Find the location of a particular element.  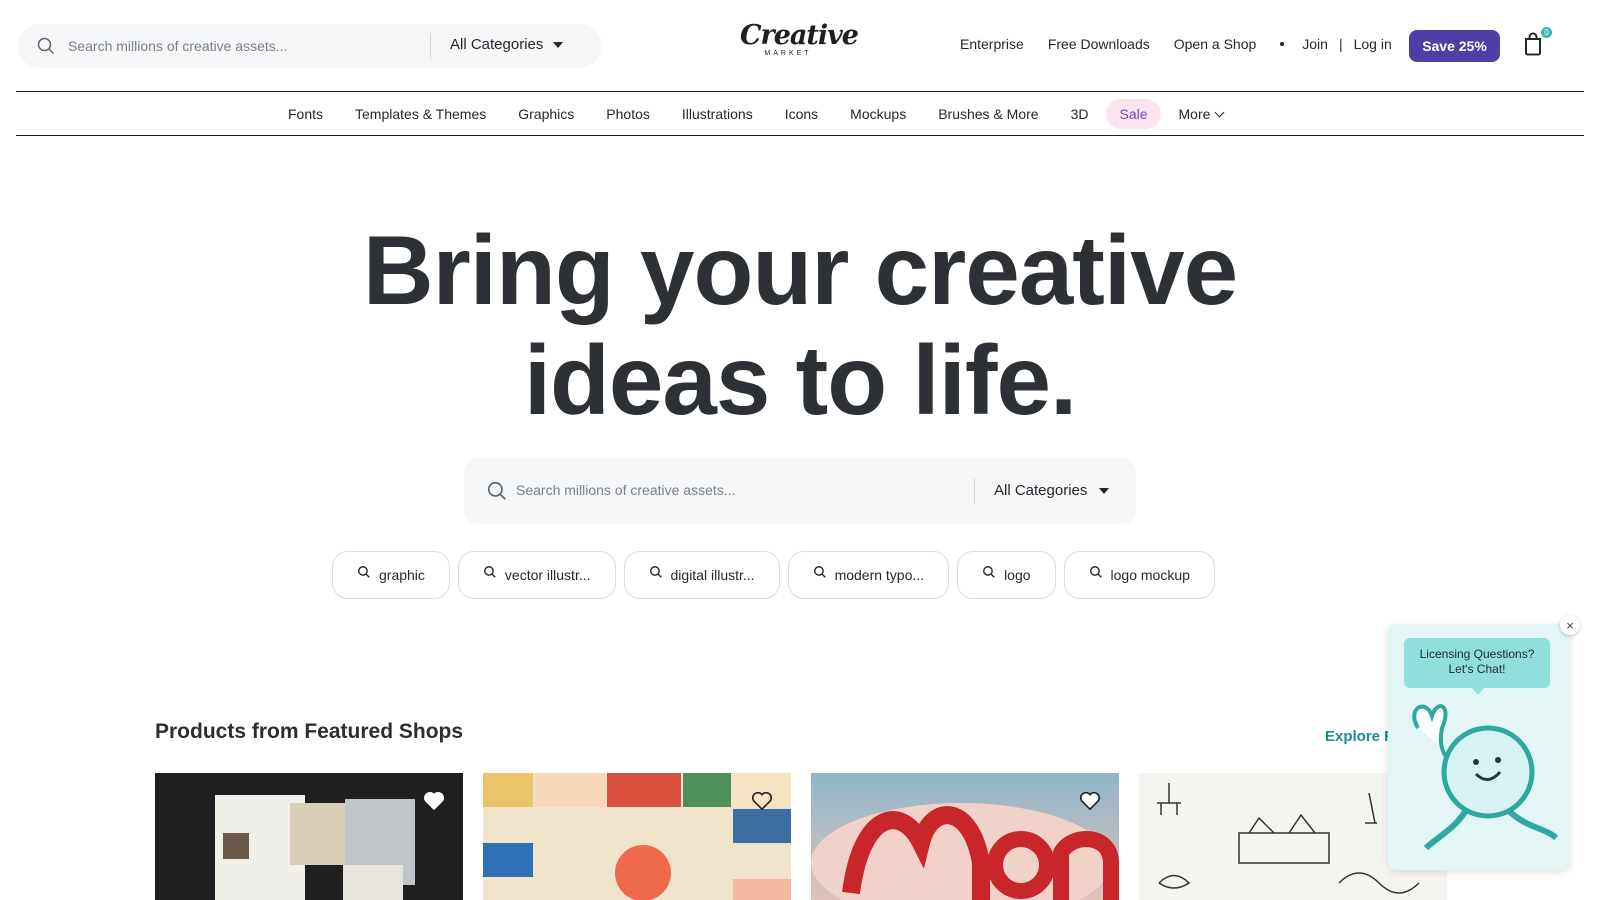

section-title: Products from Featured Shops is located at coordinates (309, 731).